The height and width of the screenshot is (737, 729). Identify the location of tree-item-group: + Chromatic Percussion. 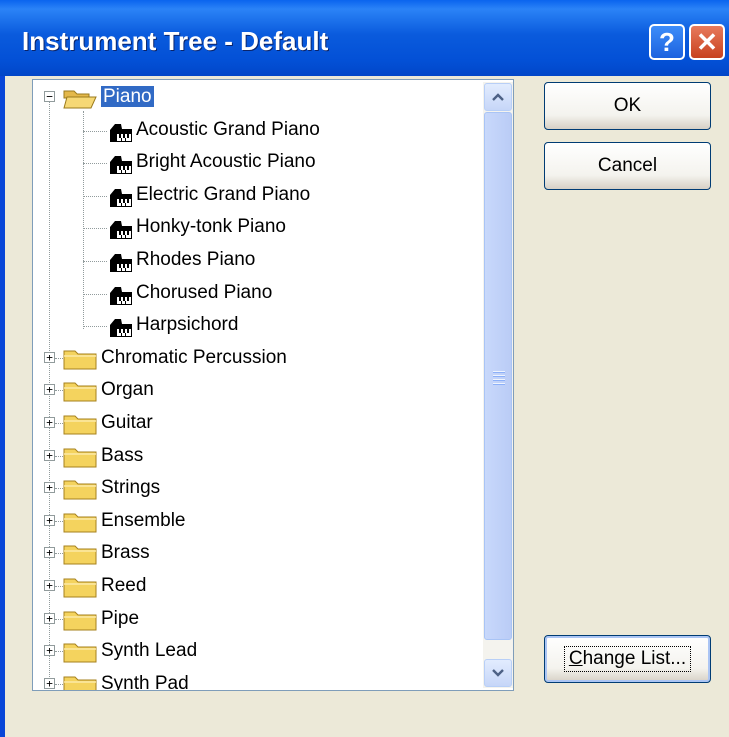
(253, 359).